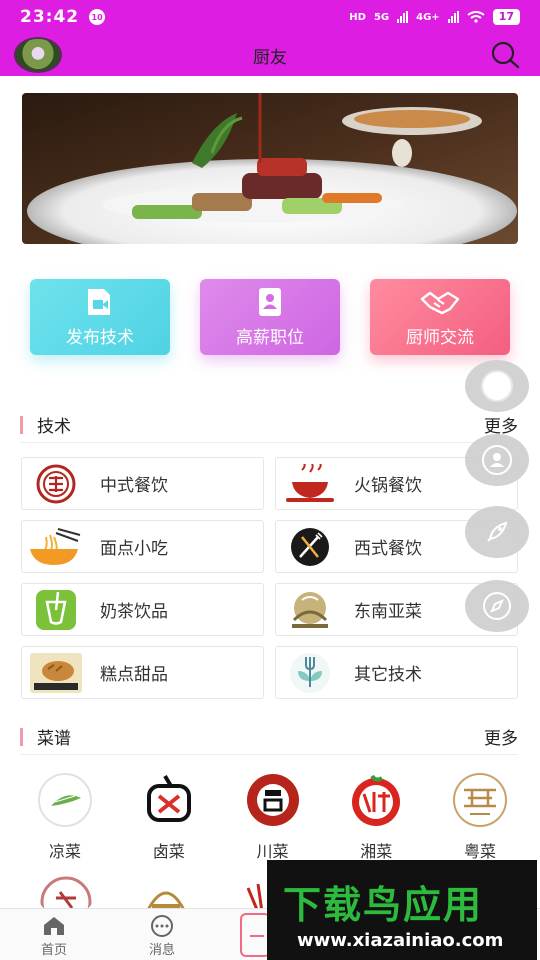  I want to click on tech-item-label: 中式餐饮, so click(134, 486).